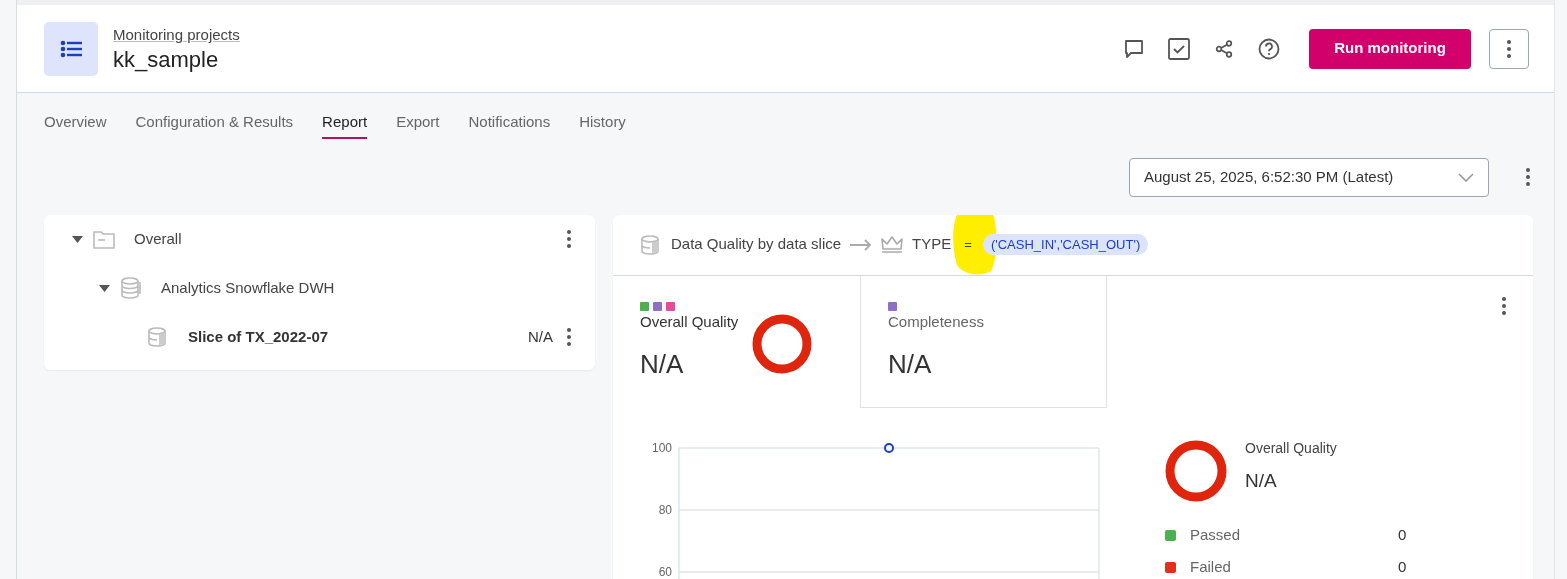  I want to click on score-text: N/A, so click(540, 336).